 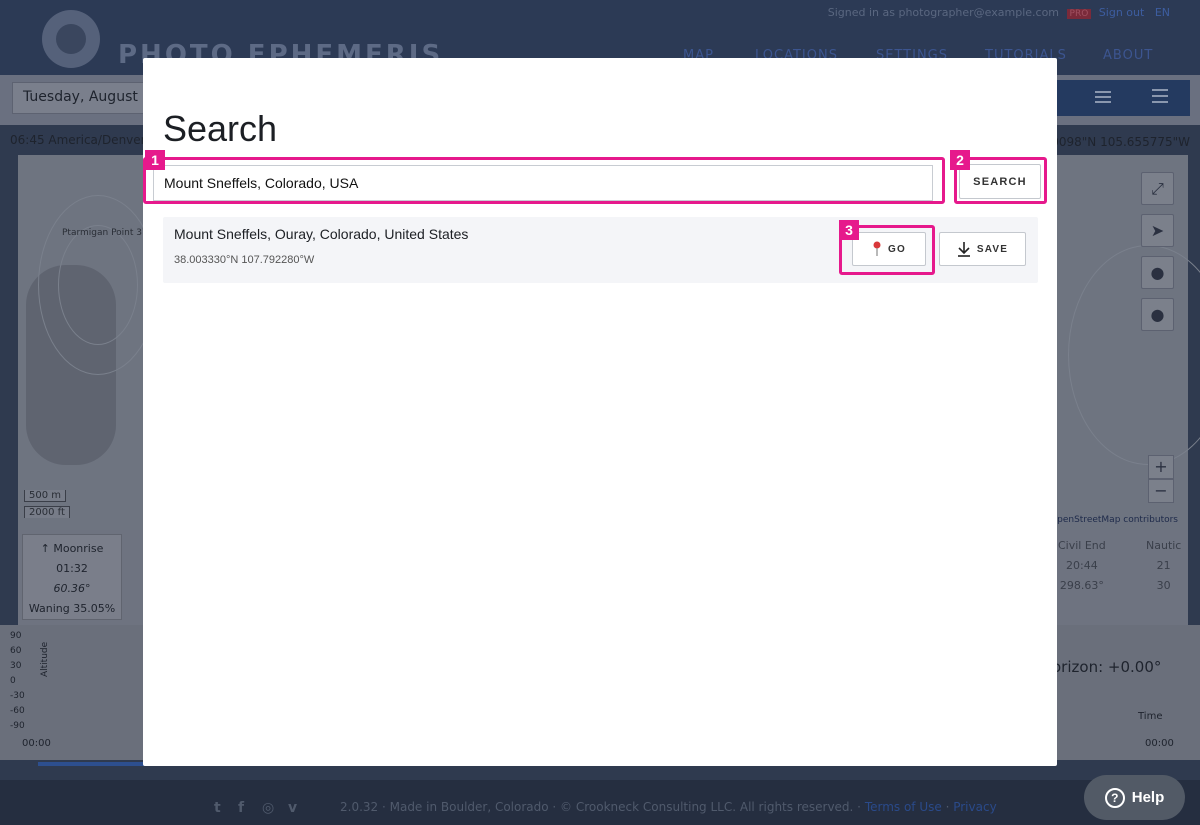 What do you see at coordinates (78, 548) in the screenshot?
I see `moonrise-label: Moonrise` at bounding box center [78, 548].